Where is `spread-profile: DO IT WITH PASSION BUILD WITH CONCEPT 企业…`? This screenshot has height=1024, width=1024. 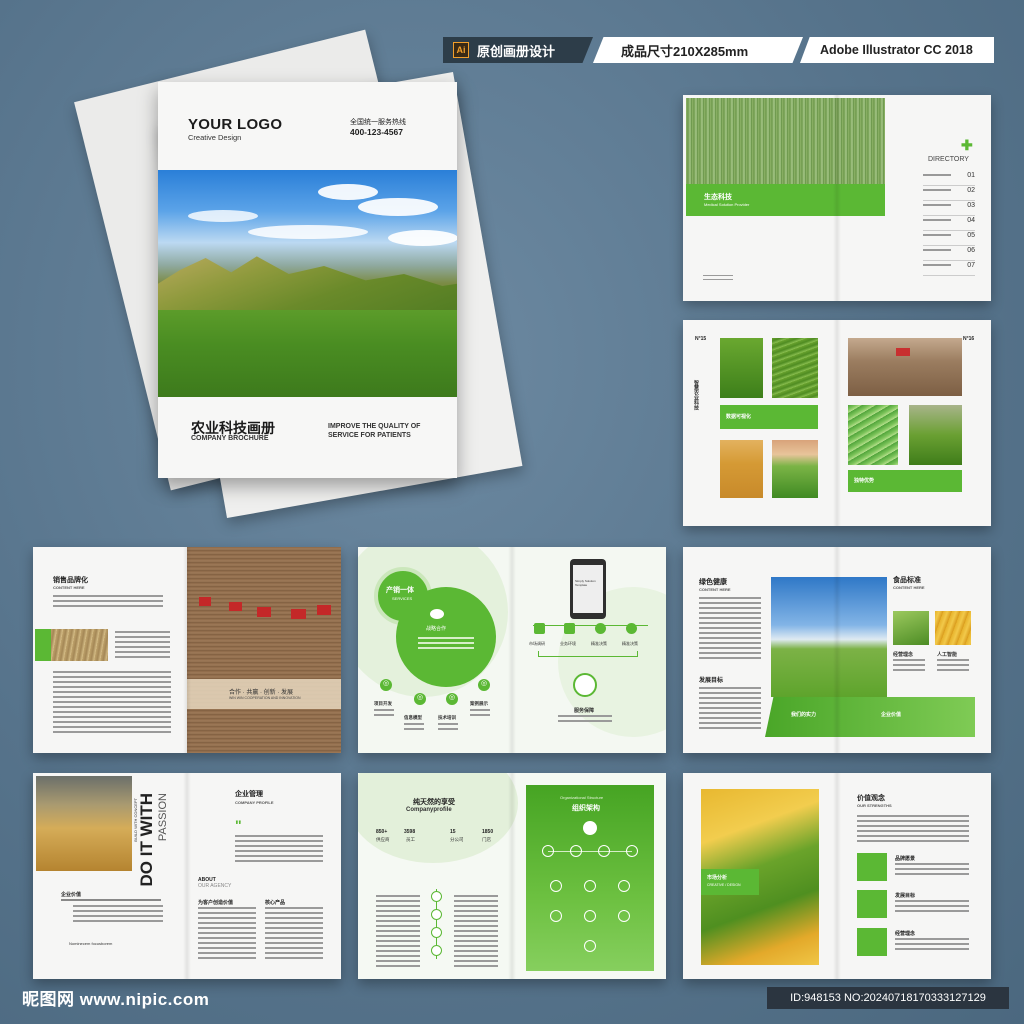
spread-profile: DO IT WITH PASSION BUILD WITH CONCEPT 企业… is located at coordinates (187, 876).